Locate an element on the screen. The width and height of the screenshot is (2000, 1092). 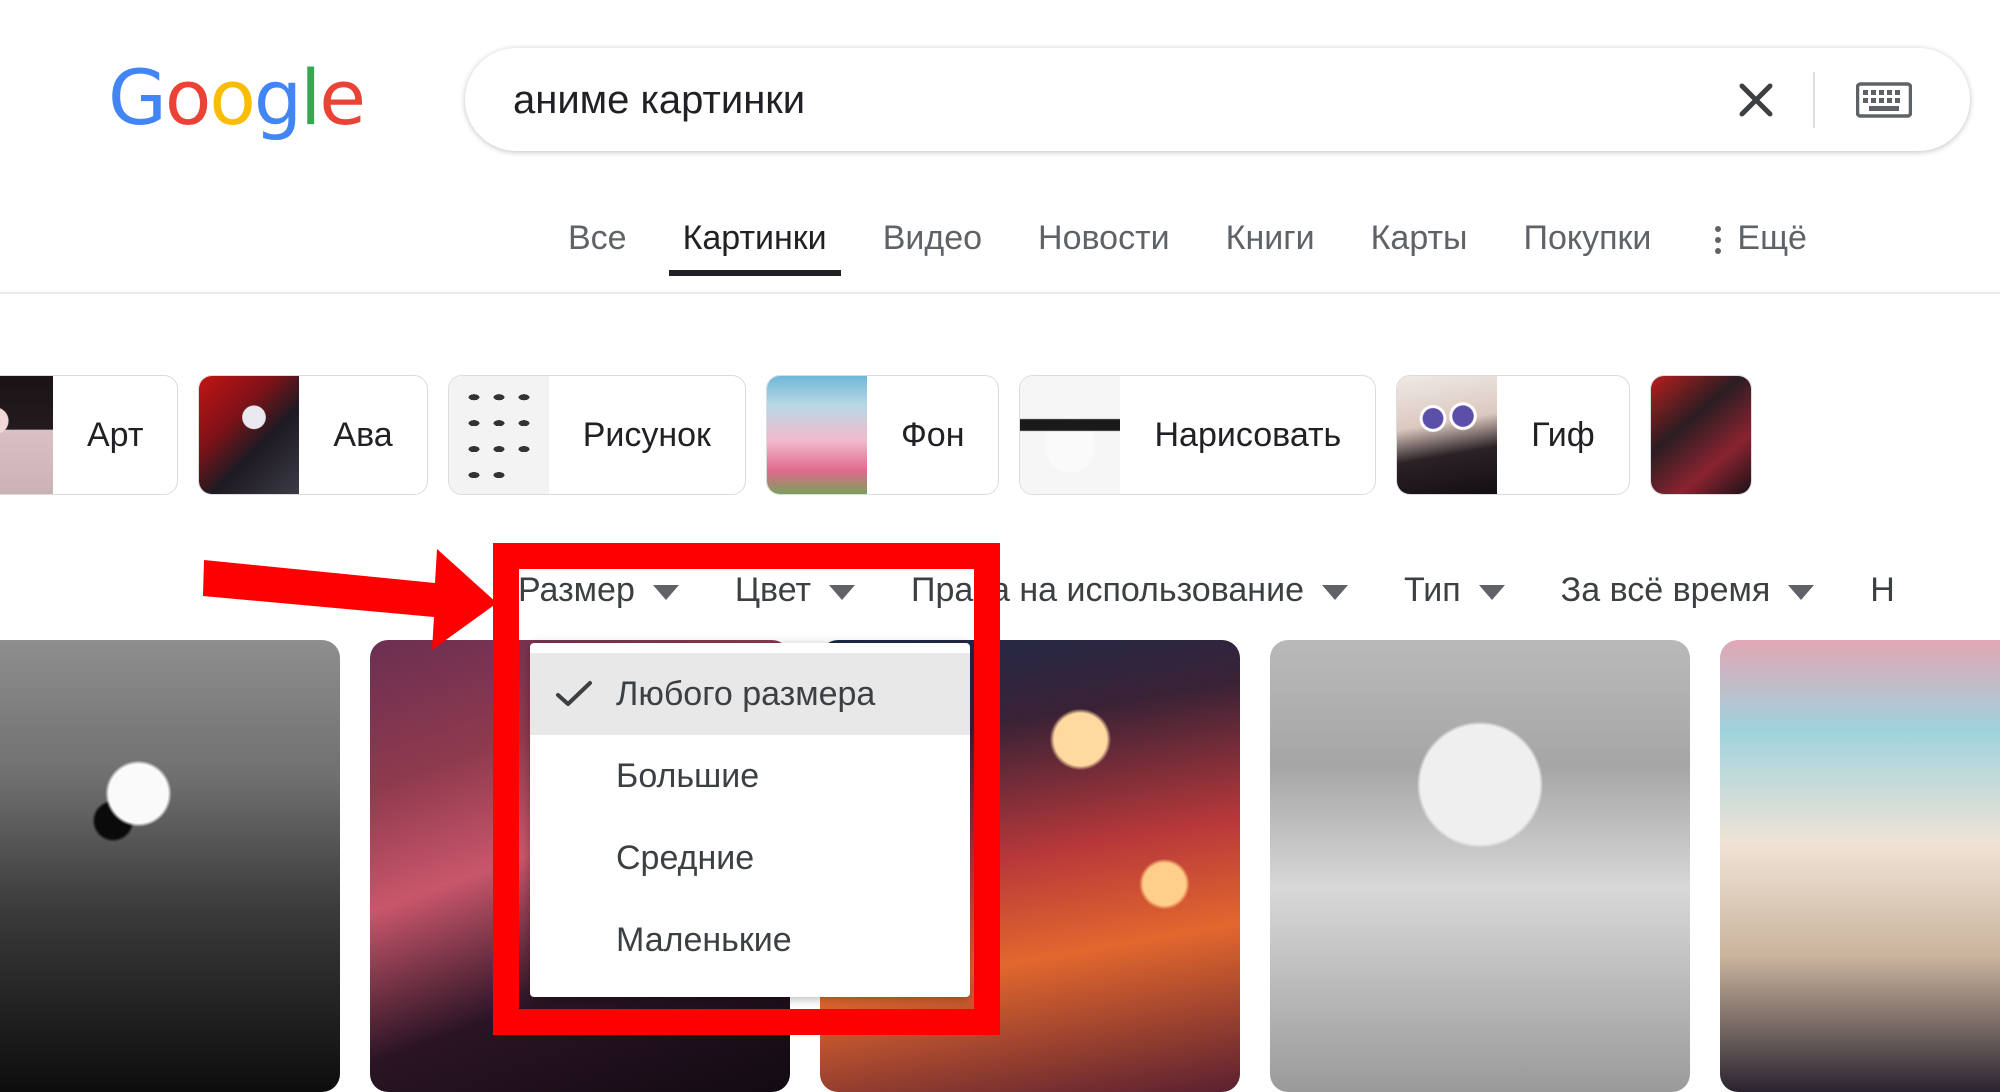
filter-next-partial: Н is located at coordinates (1882, 590).